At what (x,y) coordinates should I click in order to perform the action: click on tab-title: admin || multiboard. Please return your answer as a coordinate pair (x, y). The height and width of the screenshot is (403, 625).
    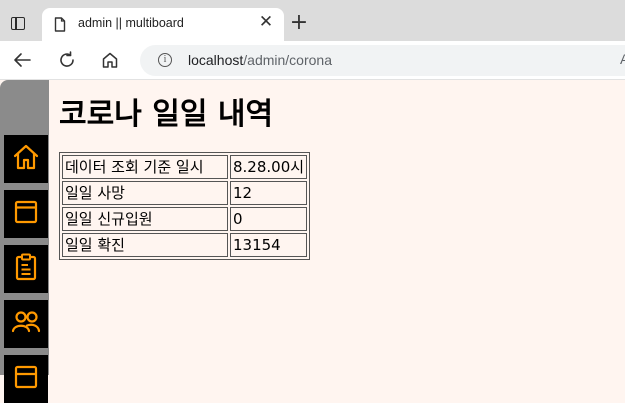
    Looking at the image, I should click on (131, 23).